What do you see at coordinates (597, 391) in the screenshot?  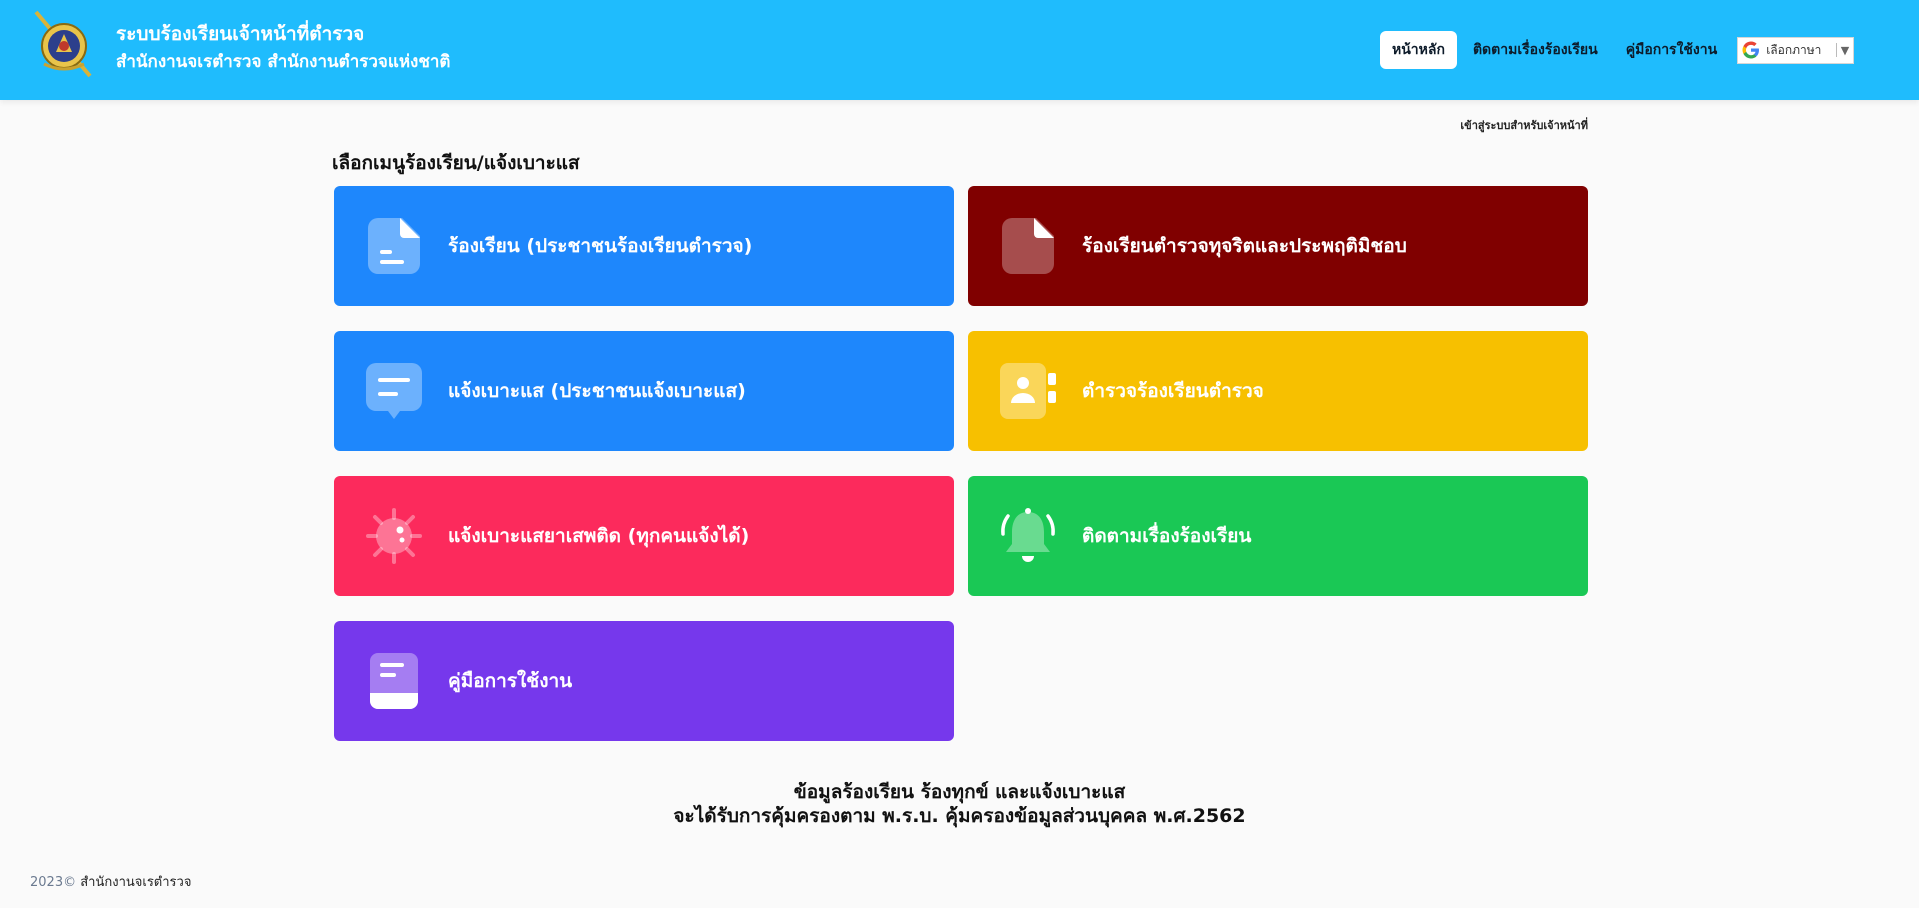 I see `menu-card-label: แจ้งเบาะแส (ประชาชนแจ้งเบาะแส)` at bounding box center [597, 391].